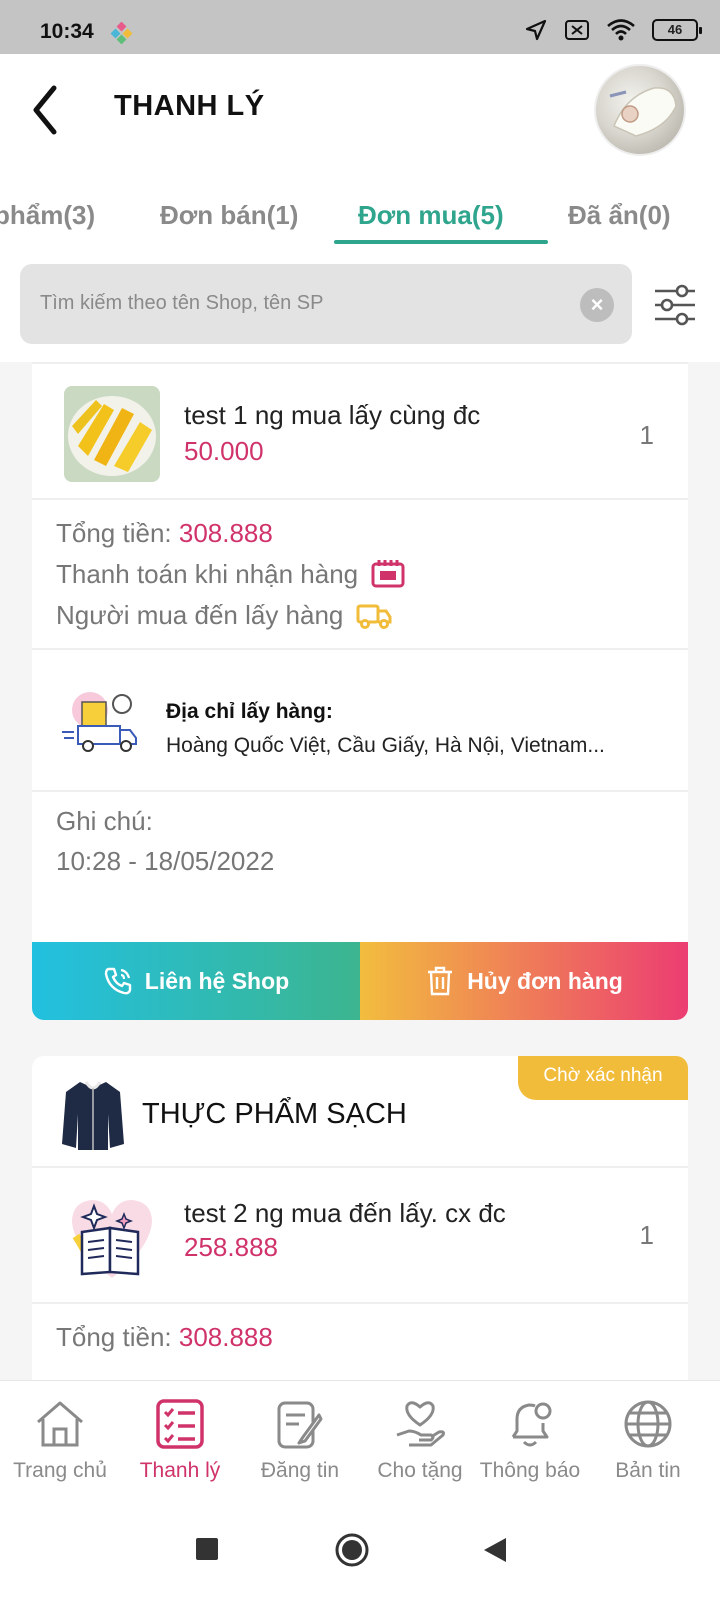  Describe the element at coordinates (99, 722) in the screenshot. I see `pickup-delivery-illustration-icon` at that location.